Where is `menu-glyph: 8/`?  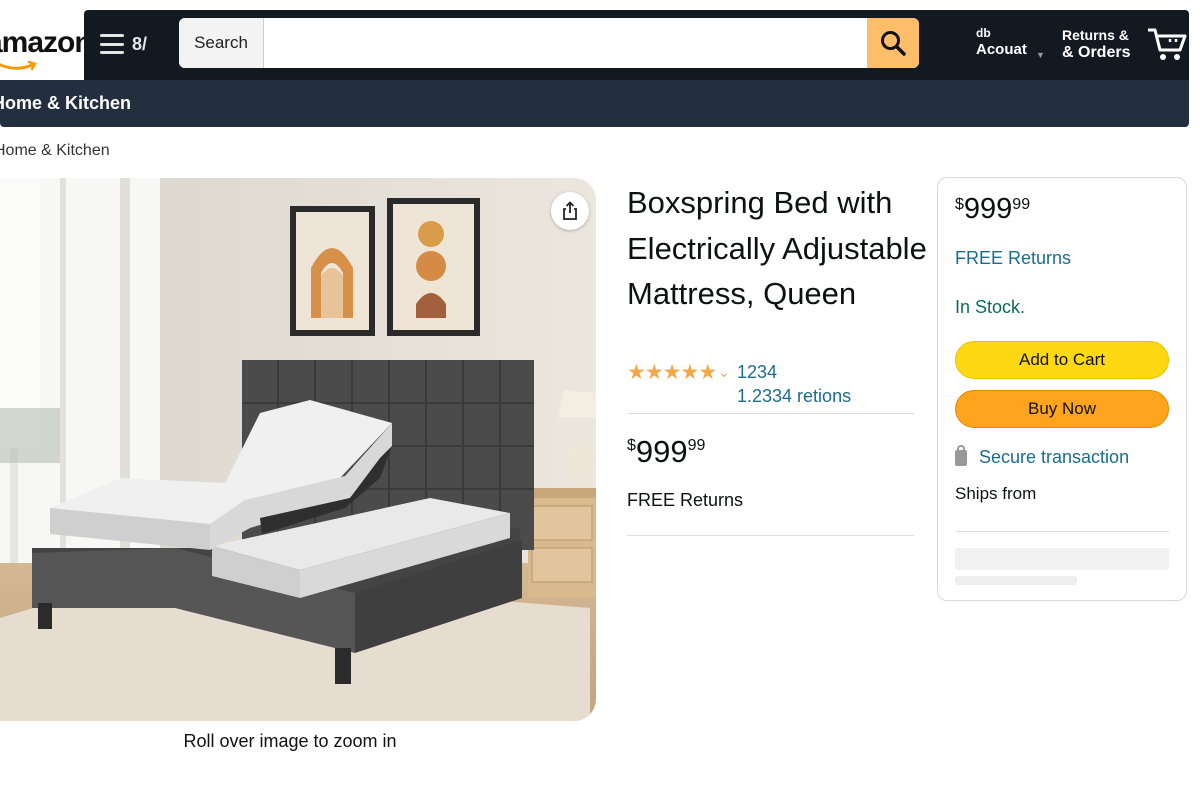 menu-glyph: 8/ is located at coordinates (140, 43).